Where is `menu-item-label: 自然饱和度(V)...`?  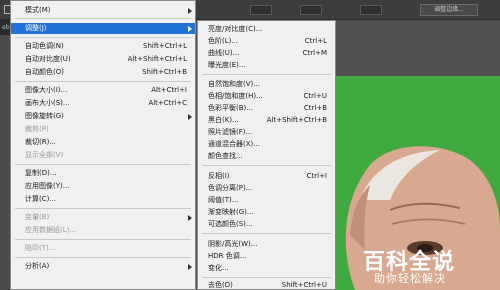
menu-item-label: 自然饱和度(V)... is located at coordinates (234, 84).